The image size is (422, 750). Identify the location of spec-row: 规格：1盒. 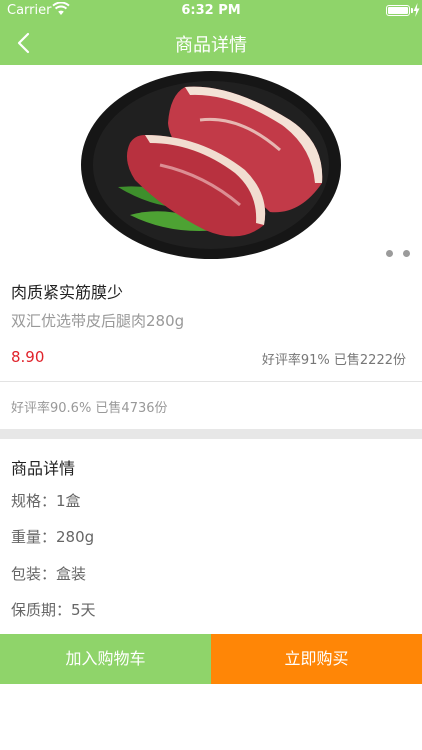
(46, 501).